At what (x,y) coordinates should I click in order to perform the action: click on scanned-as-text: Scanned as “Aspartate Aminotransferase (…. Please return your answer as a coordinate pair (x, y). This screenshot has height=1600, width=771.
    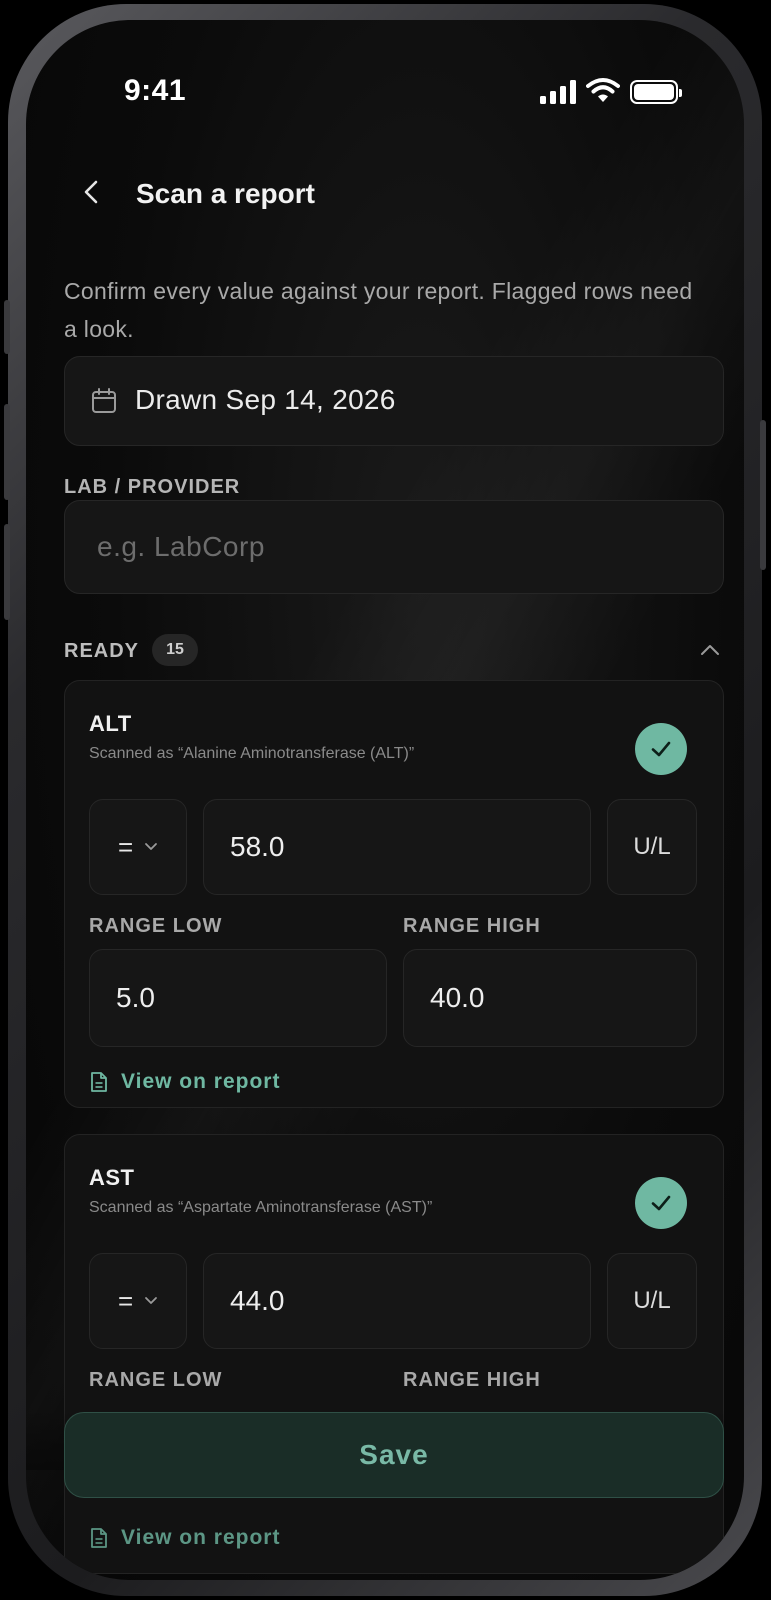
    Looking at the image, I should click on (261, 1207).